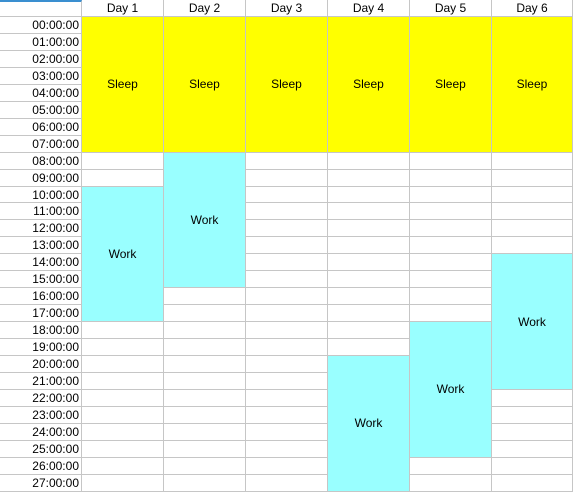 The image size is (573, 492). Describe the element at coordinates (41, 415) in the screenshot. I see `row-header: 23:00:00` at that location.